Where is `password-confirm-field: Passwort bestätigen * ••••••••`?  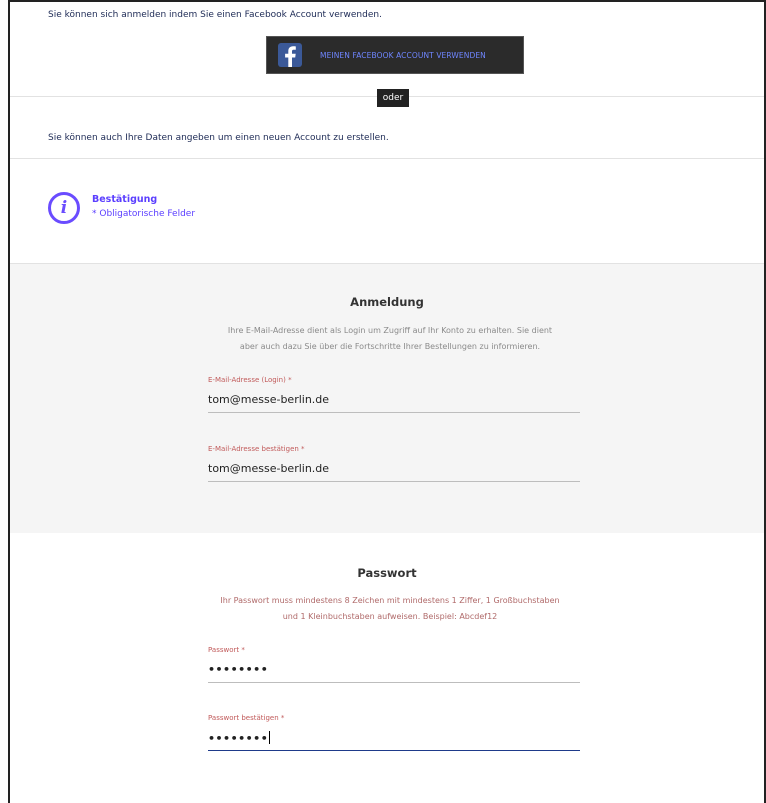
password-confirm-field: Passwort bestätigen * •••••••• is located at coordinates (394, 732).